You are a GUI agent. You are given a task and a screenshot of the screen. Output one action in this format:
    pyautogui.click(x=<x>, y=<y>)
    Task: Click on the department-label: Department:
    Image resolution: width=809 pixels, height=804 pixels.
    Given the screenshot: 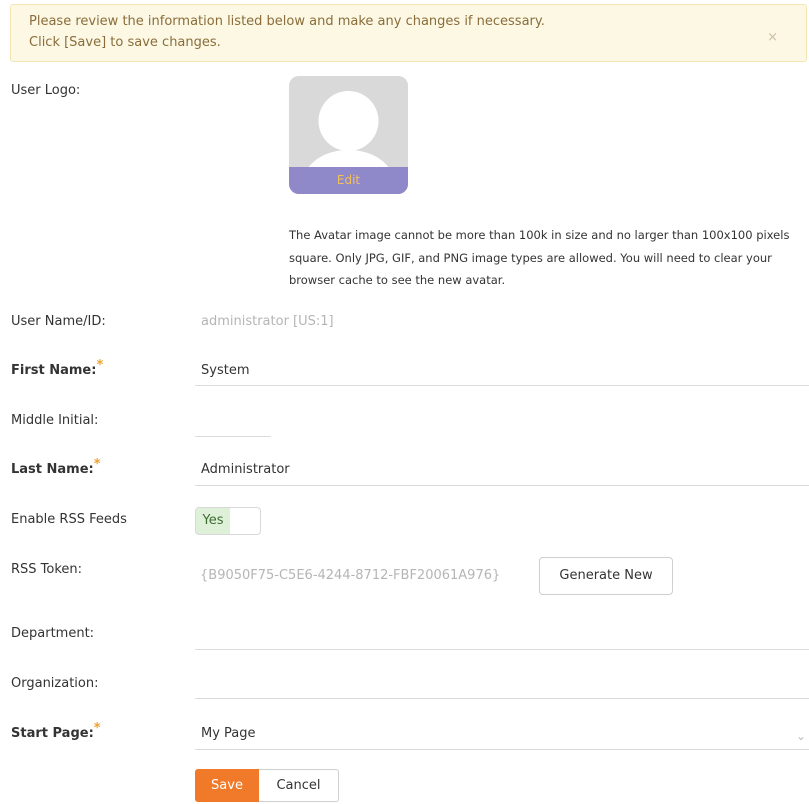 What is the action you would take?
    pyautogui.click(x=53, y=633)
    